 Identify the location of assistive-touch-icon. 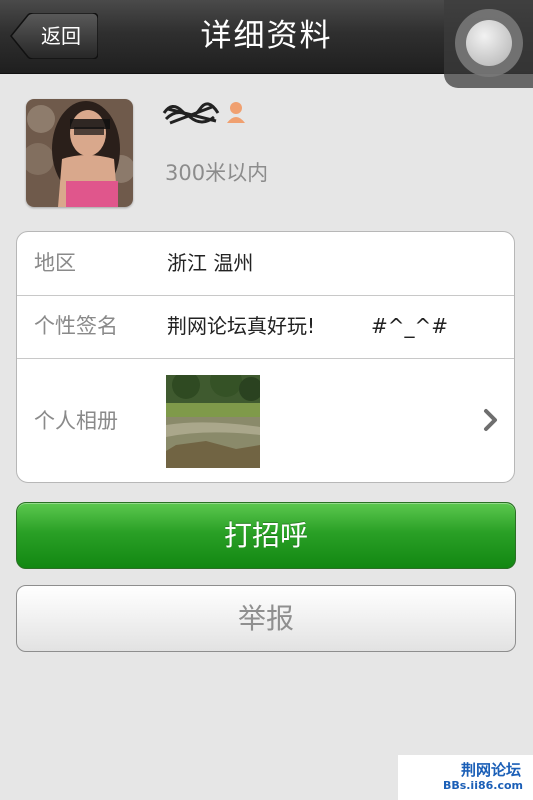
(489, 43).